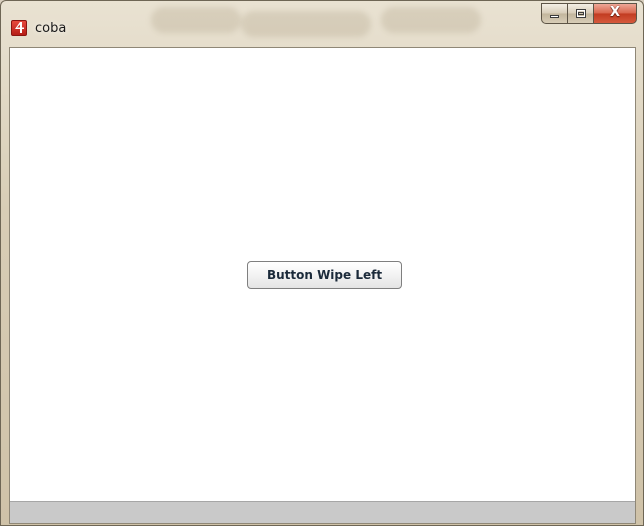  Describe the element at coordinates (322, 512) in the screenshot. I see `status-bar` at that location.